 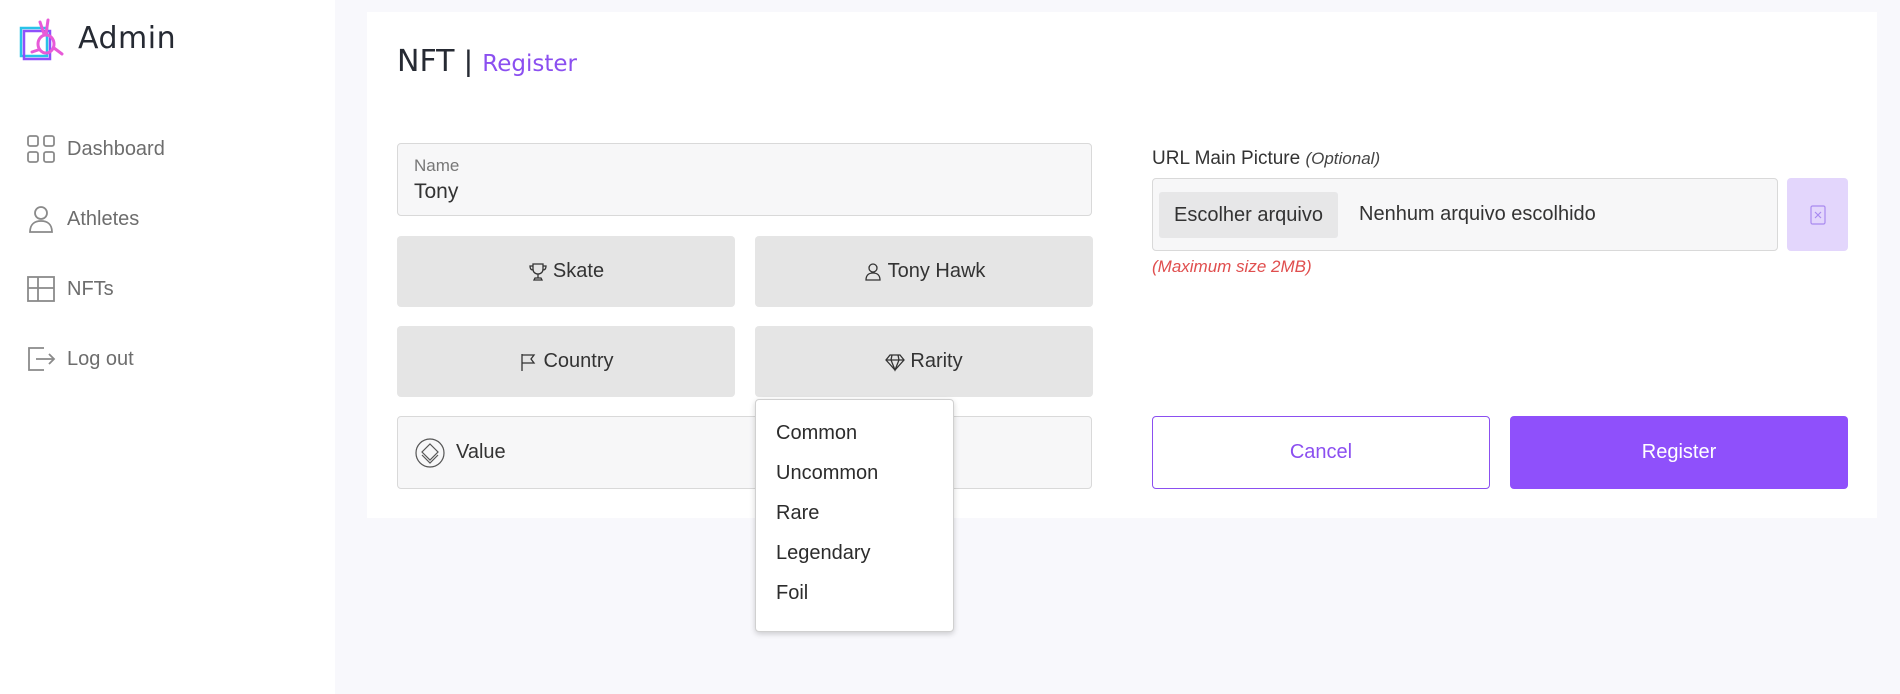 I want to click on rarity-option-foil: Foil, so click(x=854, y=593).